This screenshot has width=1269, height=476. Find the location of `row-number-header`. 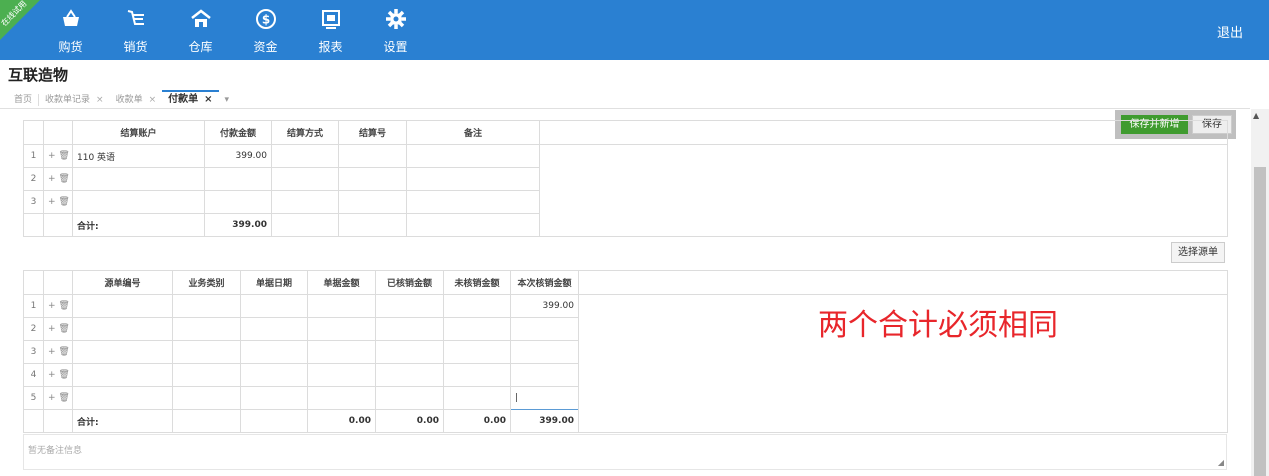

row-number-header is located at coordinates (33, 132).